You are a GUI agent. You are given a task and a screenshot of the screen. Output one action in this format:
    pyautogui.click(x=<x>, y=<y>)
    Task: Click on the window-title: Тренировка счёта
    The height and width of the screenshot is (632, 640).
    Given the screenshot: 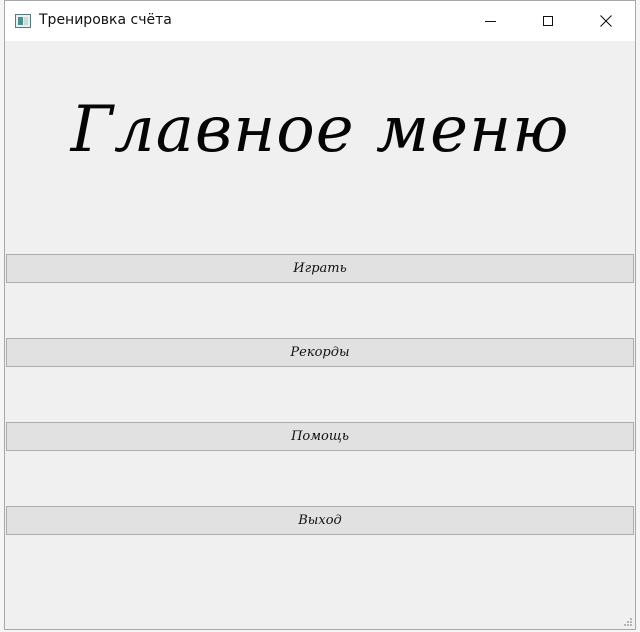 What is the action you would take?
    pyautogui.click(x=105, y=20)
    